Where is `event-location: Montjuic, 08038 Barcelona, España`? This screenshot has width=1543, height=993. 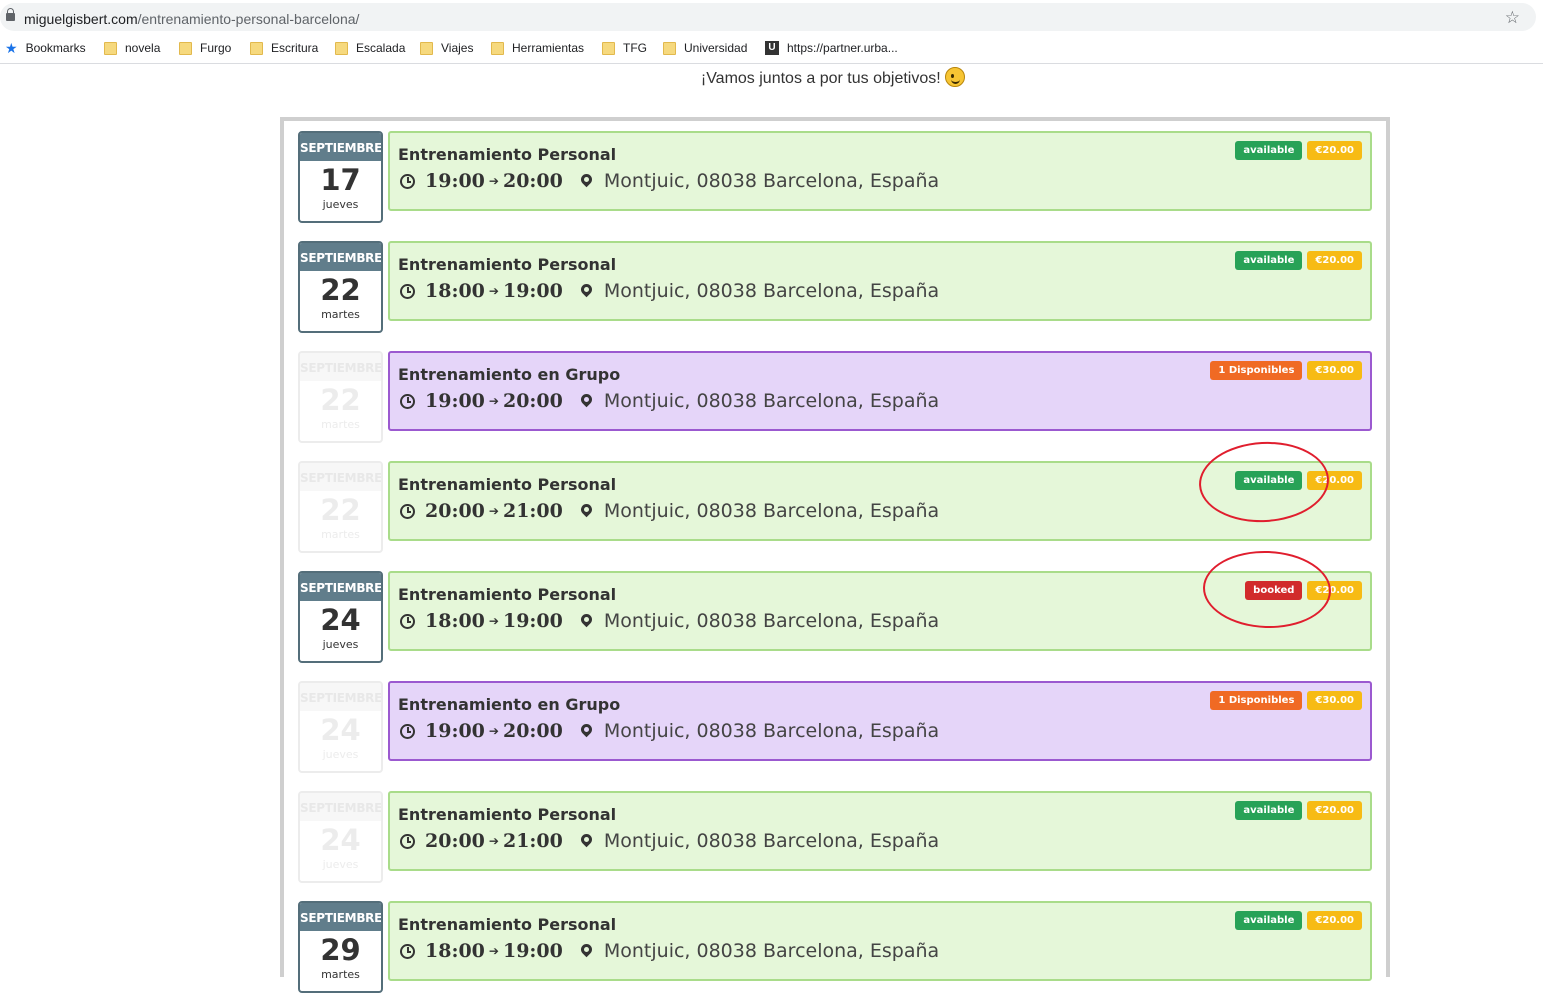 event-location: Montjuic, 08038 Barcelona, España is located at coordinates (771, 511).